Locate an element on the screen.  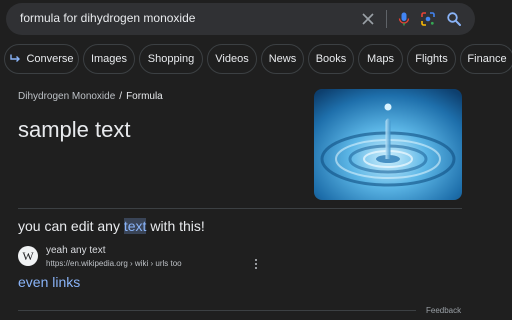
source-site-name: yeah any text is located at coordinates (75, 250).